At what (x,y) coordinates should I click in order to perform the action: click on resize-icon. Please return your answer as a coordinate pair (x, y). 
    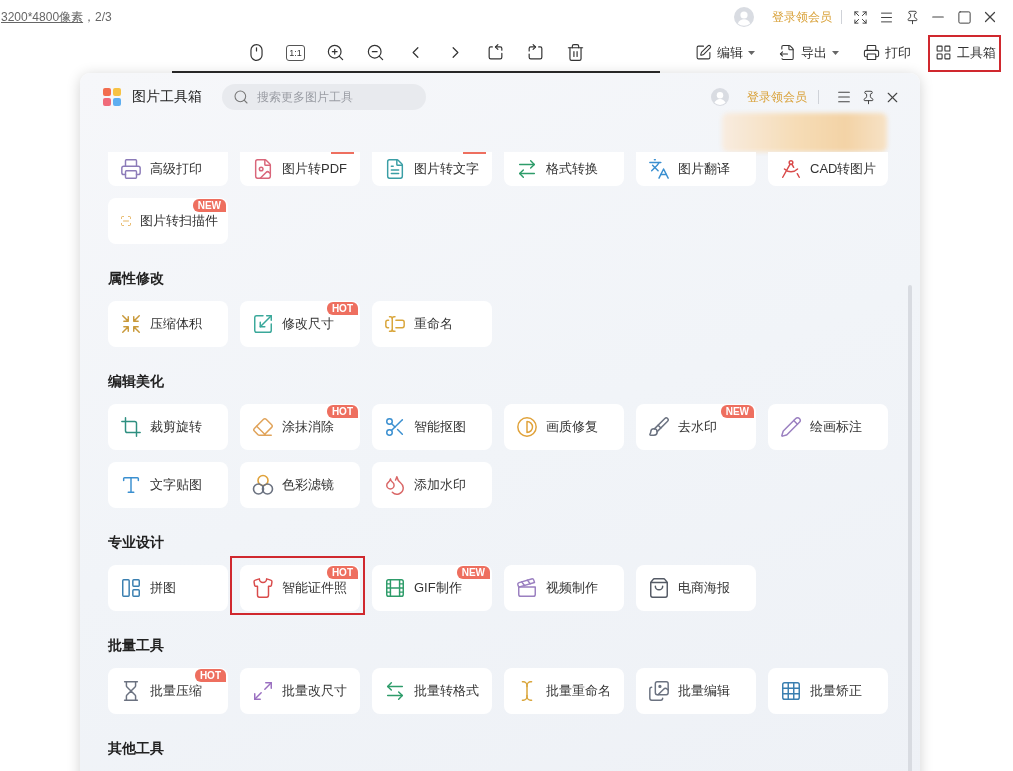
    Looking at the image, I should click on (263, 324).